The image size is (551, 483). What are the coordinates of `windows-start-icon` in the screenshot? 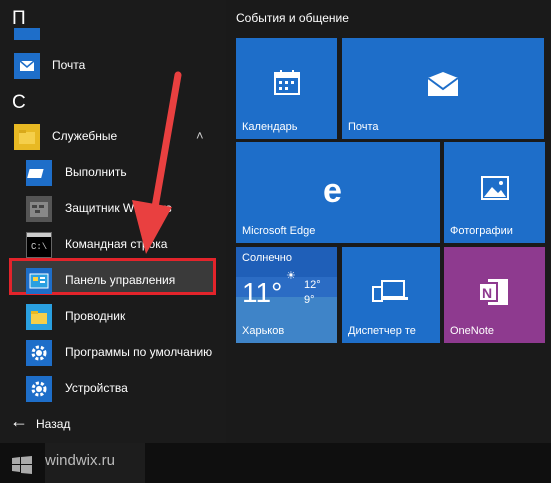 It's located at (22, 467).